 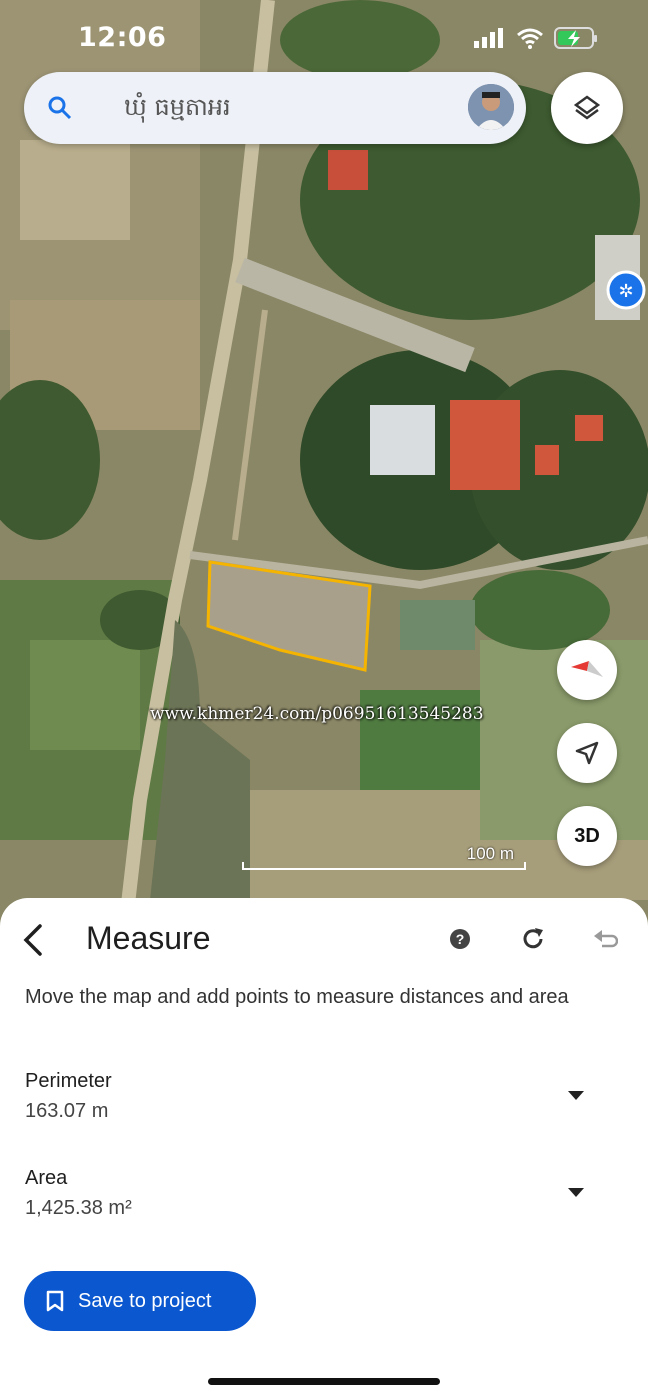 I want to click on bookmark-icon, so click(x=55, y=1301).